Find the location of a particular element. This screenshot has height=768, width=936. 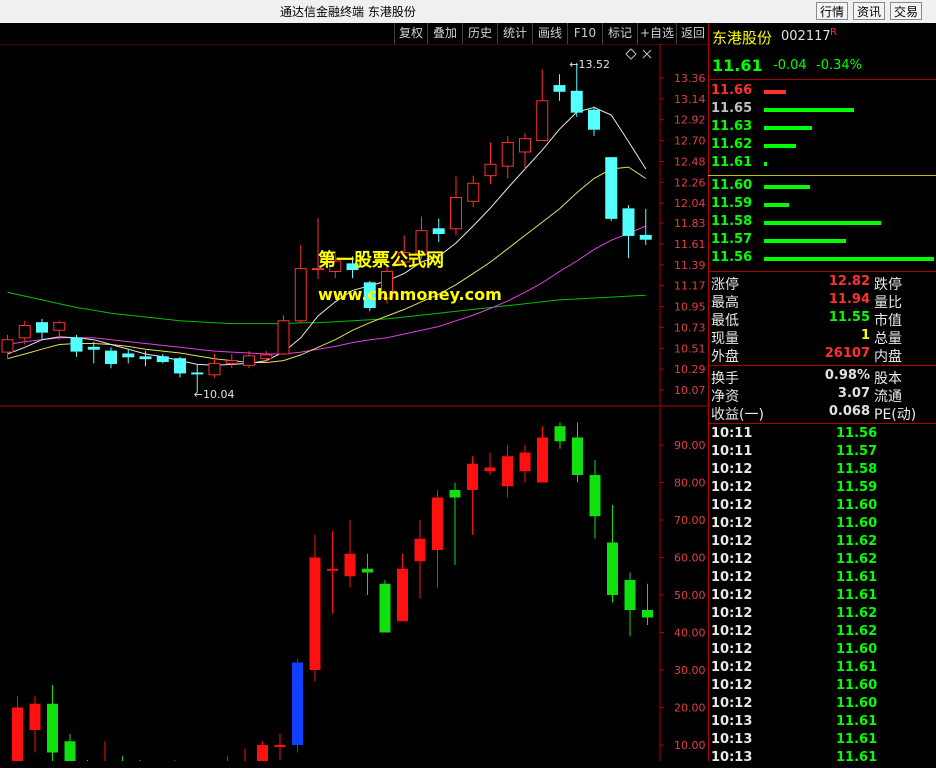

statistics-button: 统计 is located at coordinates (514, 33).